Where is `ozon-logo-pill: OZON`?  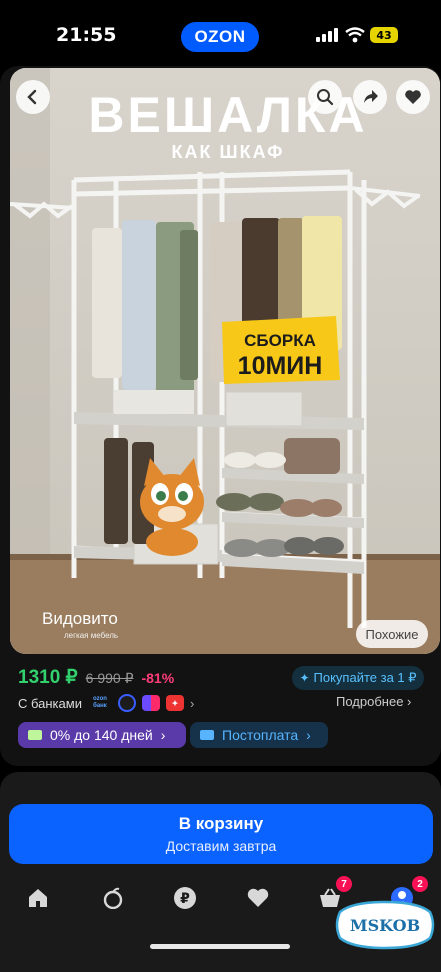 ozon-logo-pill: OZON is located at coordinates (220, 37).